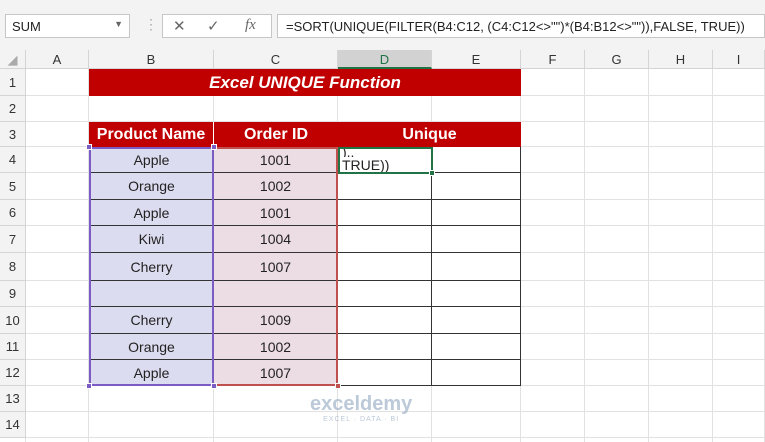 Image resolution: width=765 pixels, height=442 pixels. What do you see at coordinates (476, 59) in the screenshot?
I see `column-header-e: E` at bounding box center [476, 59].